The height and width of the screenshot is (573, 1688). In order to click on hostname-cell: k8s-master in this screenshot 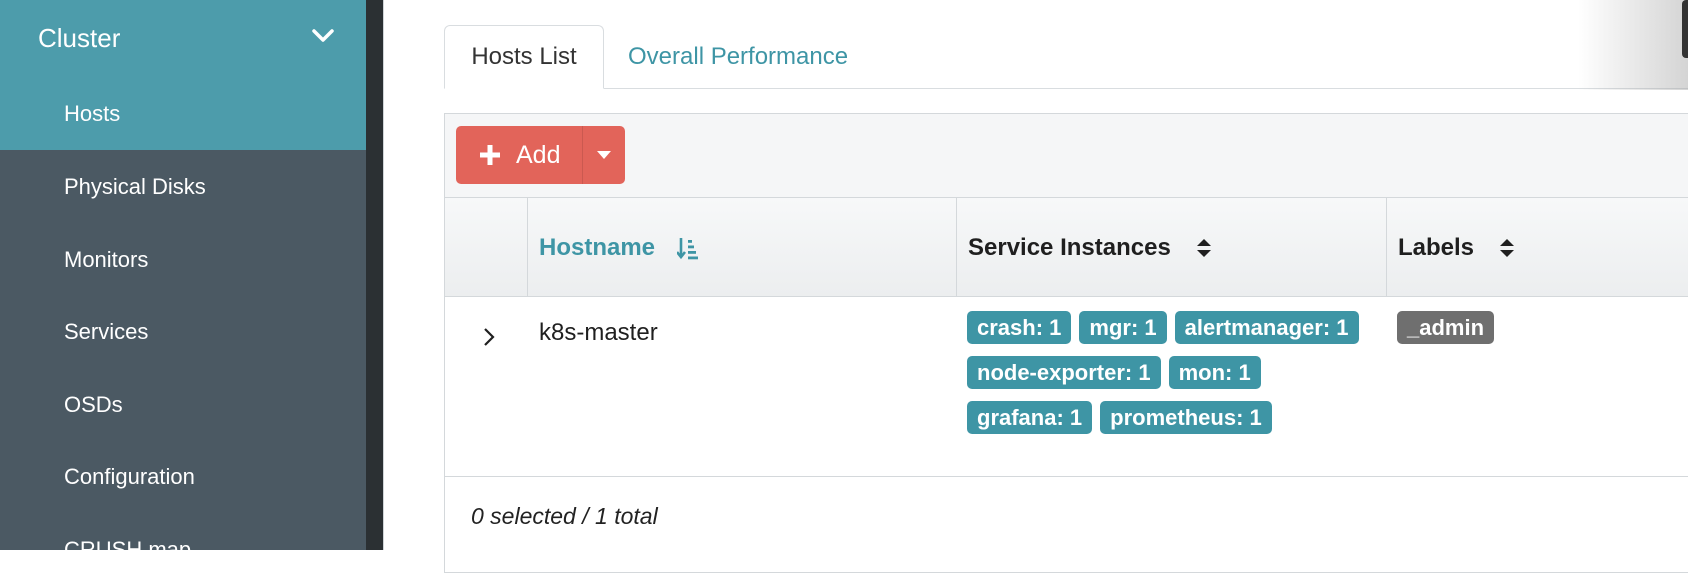, I will do `click(598, 332)`.